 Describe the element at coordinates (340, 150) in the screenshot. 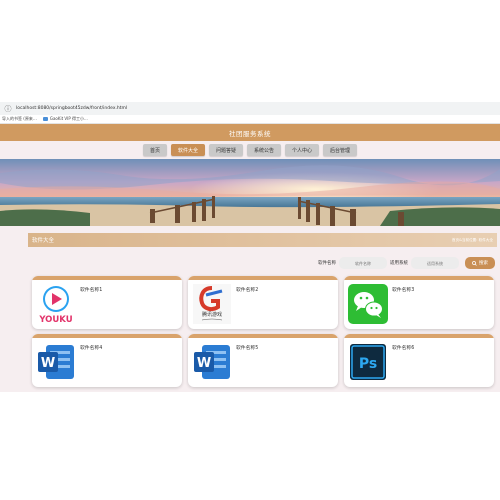

I see `nav-admin: 后台管理` at that location.